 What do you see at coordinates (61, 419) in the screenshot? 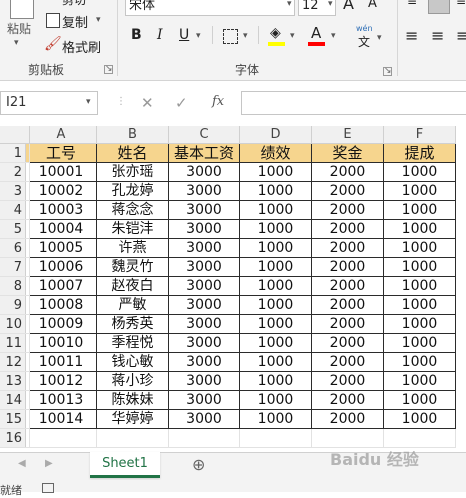
I see `table-cell: 10014` at bounding box center [61, 419].